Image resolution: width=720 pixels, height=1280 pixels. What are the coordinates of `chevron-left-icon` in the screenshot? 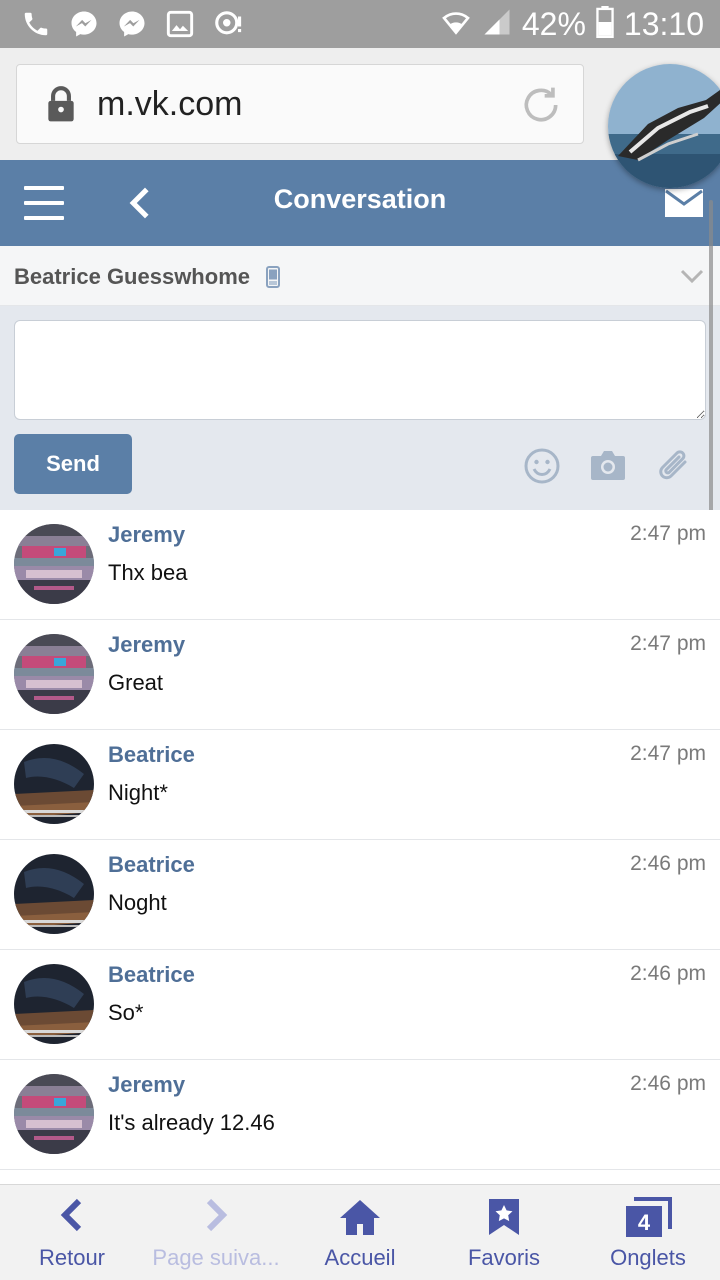 It's located at (72, 1217).